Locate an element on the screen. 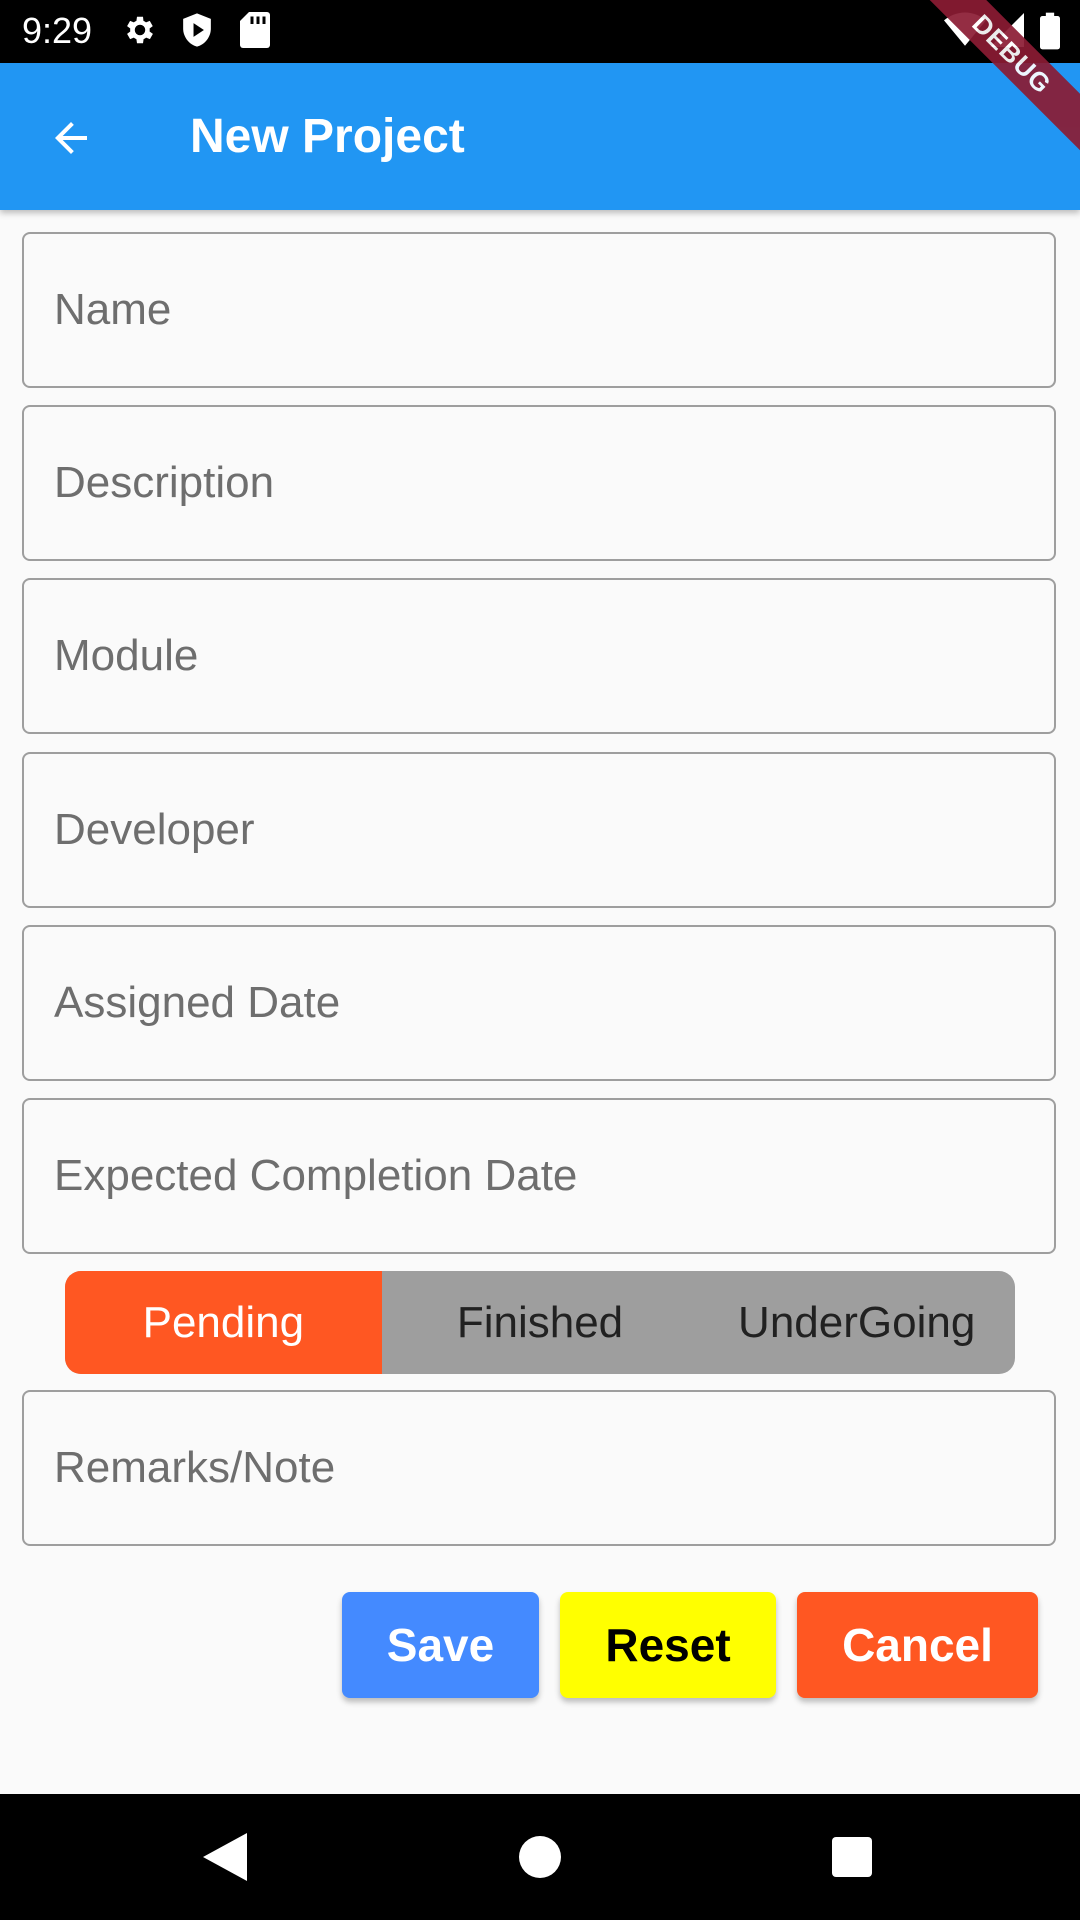 This screenshot has height=1920, width=1080. name-field-container is located at coordinates (539, 310).